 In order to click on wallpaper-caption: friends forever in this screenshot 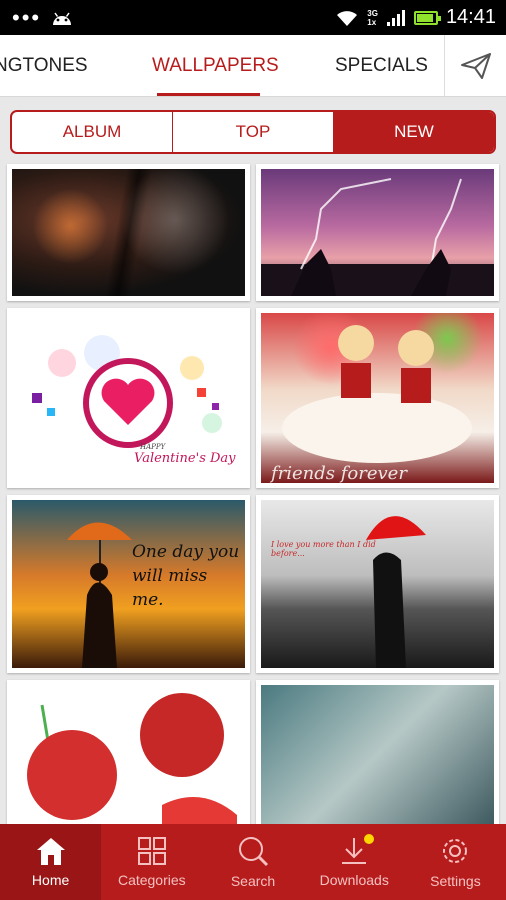, I will do `click(339, 473)`.